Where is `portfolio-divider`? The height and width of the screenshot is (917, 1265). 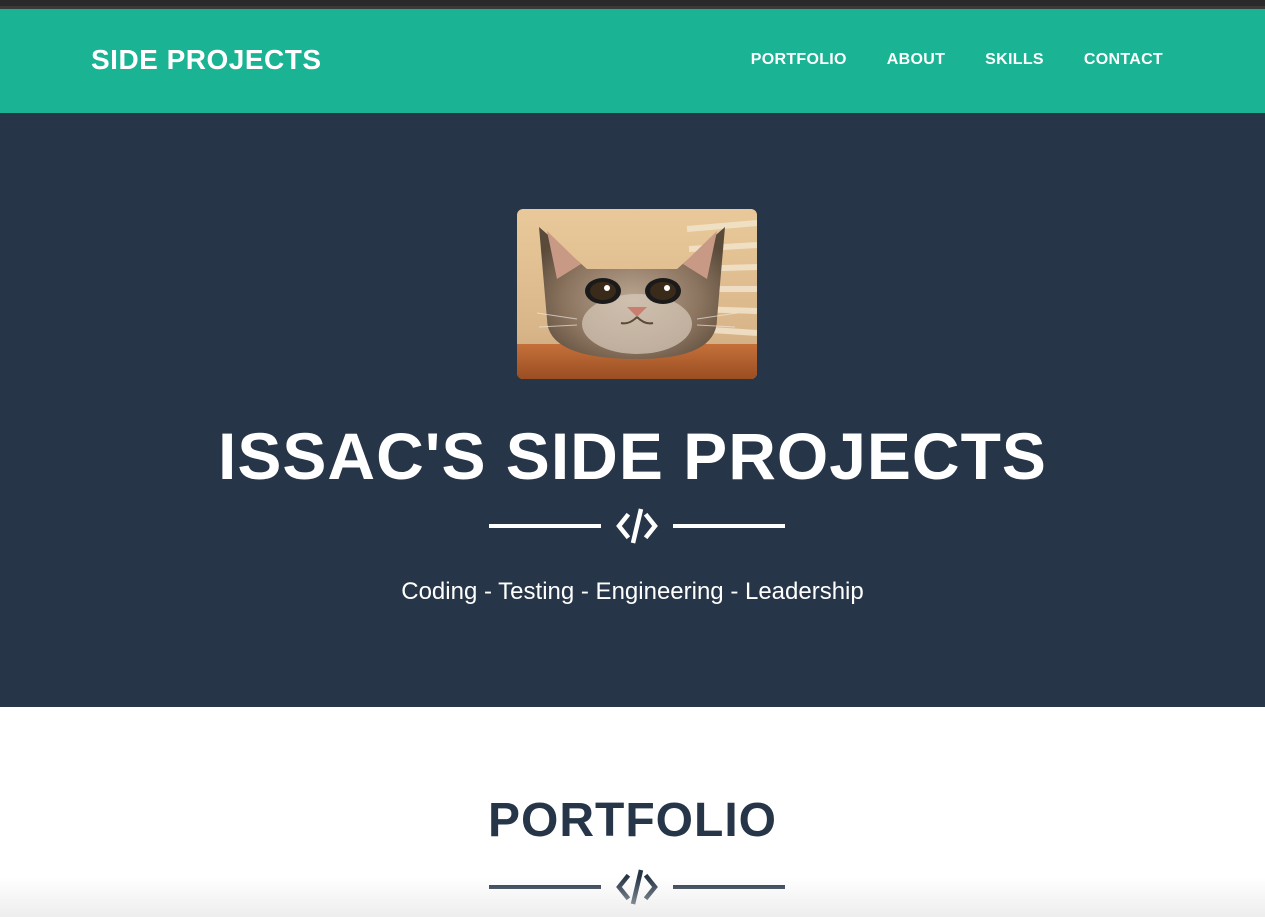
portfolio-divider is located at coordinates (637, 887).